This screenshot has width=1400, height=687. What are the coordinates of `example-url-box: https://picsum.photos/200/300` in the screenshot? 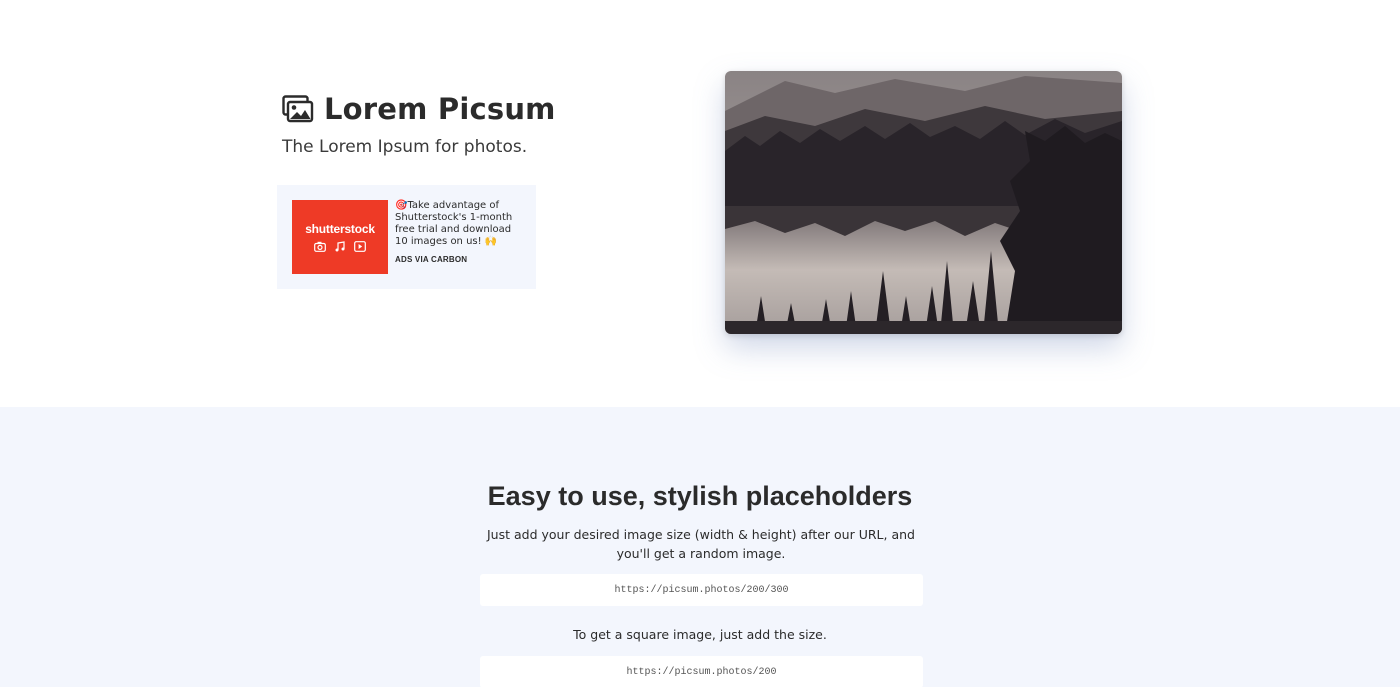 It's located at (701, 590).